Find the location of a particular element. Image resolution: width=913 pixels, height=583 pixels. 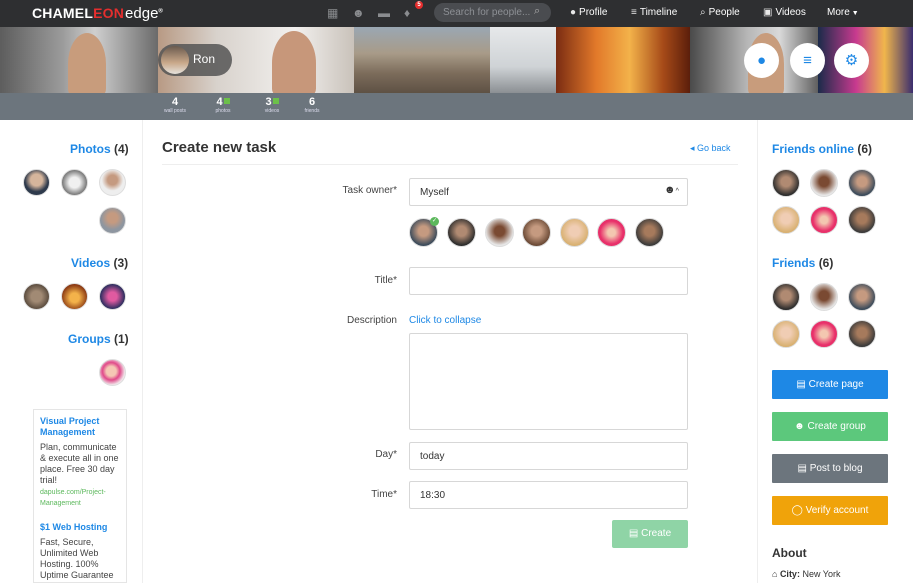

create-task-button: ▤ Create is located at coordinates (650, 534).